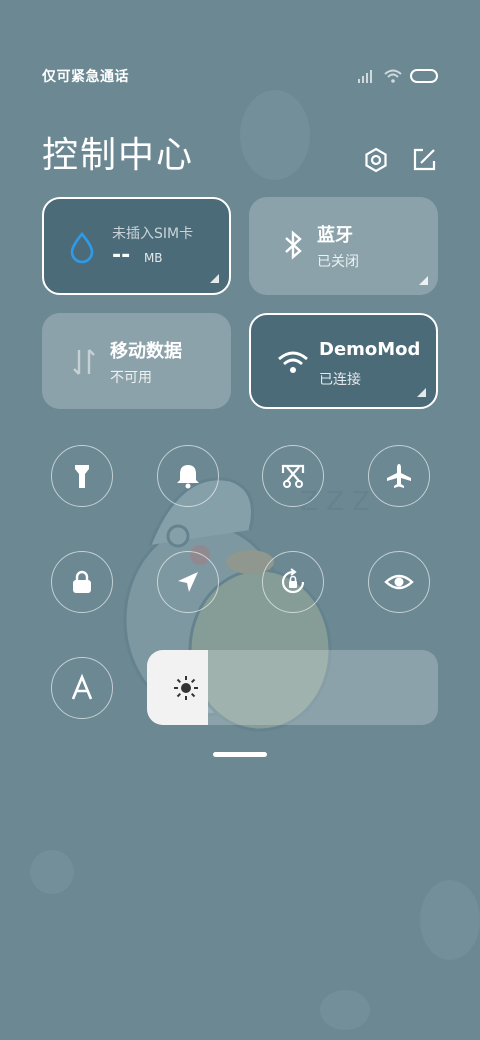  I want to click on location-toggle, so click(188, 582).